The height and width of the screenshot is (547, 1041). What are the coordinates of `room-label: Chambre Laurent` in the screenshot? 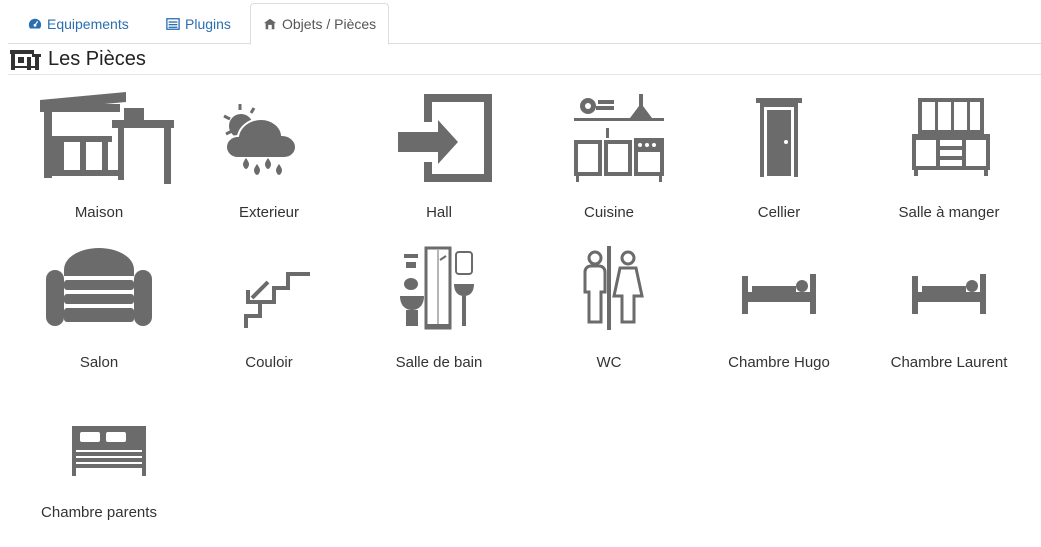 It's located at (949, 362).